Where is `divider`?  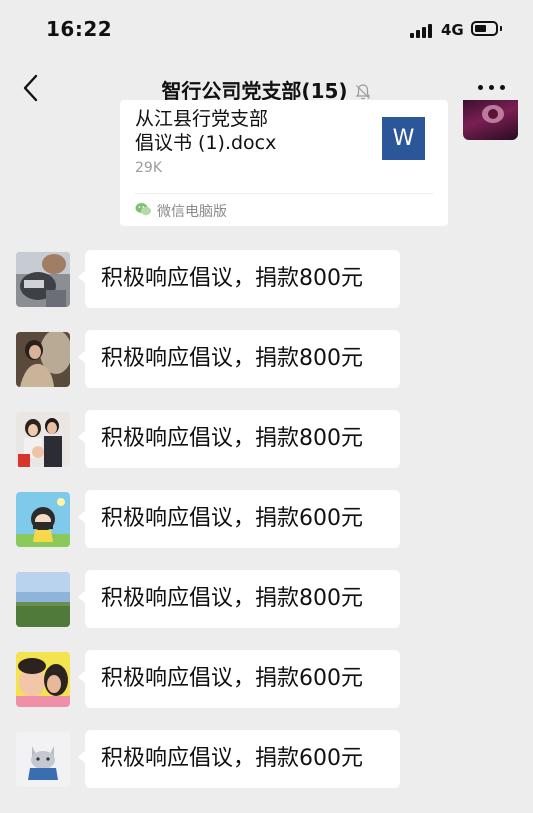
divider is located at coordinates (284, 193).